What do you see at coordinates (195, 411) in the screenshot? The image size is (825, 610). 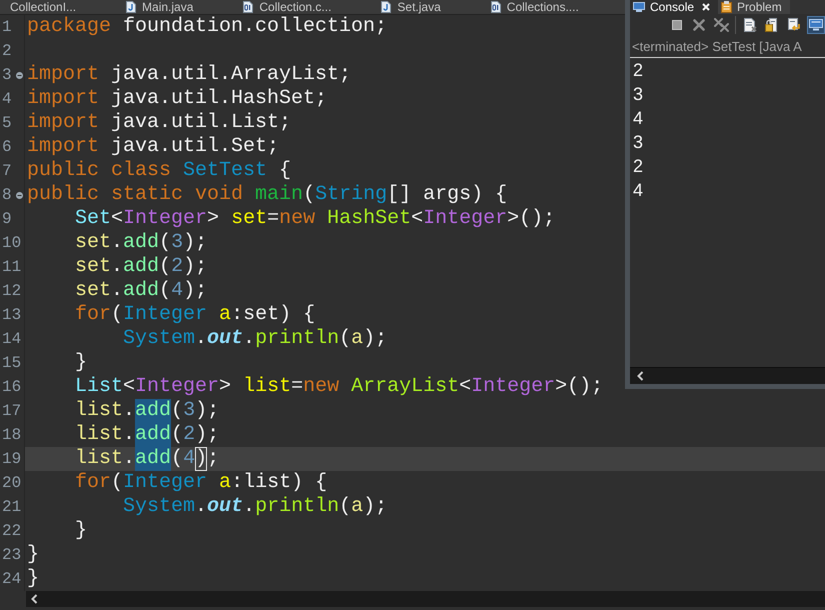 I see `code-text: (3);` at bounding box center [195, 411].